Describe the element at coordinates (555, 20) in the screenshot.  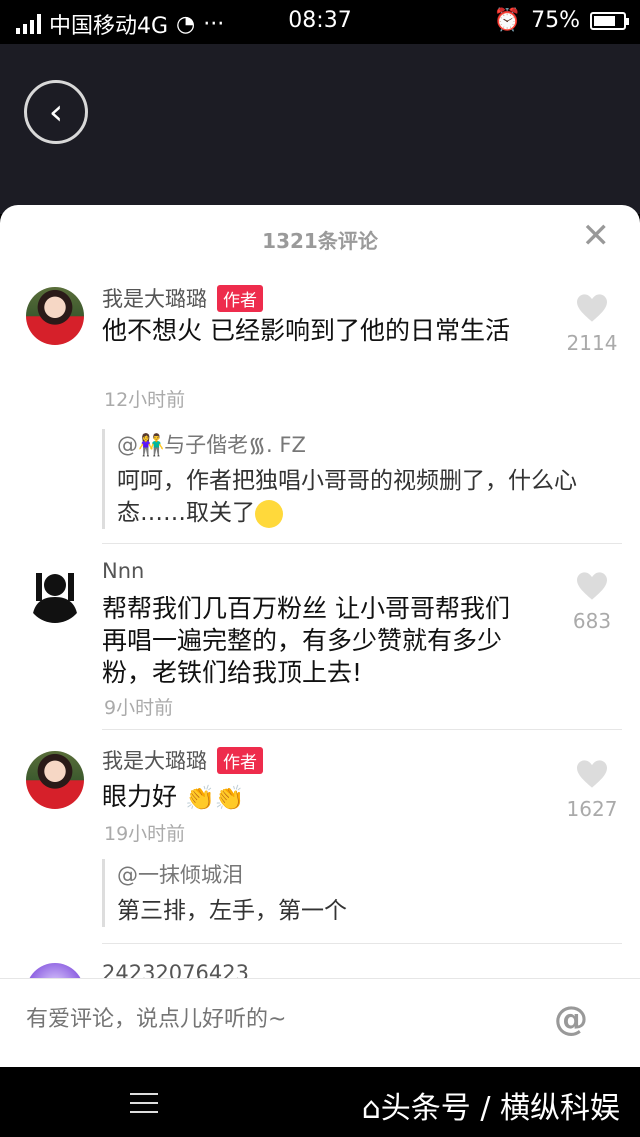
I see `battery-percent: 75%` at that location.